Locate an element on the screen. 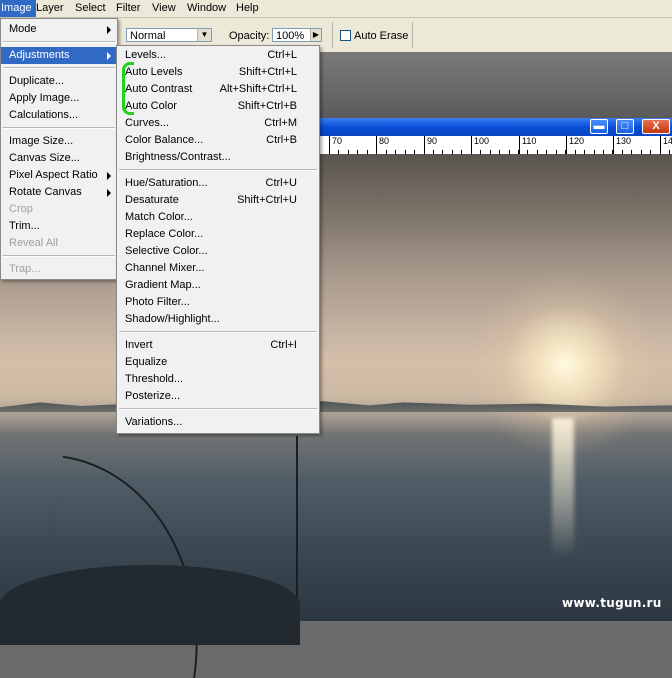  chevron-down-icon: ▼ is located at coordinates (204, 35).